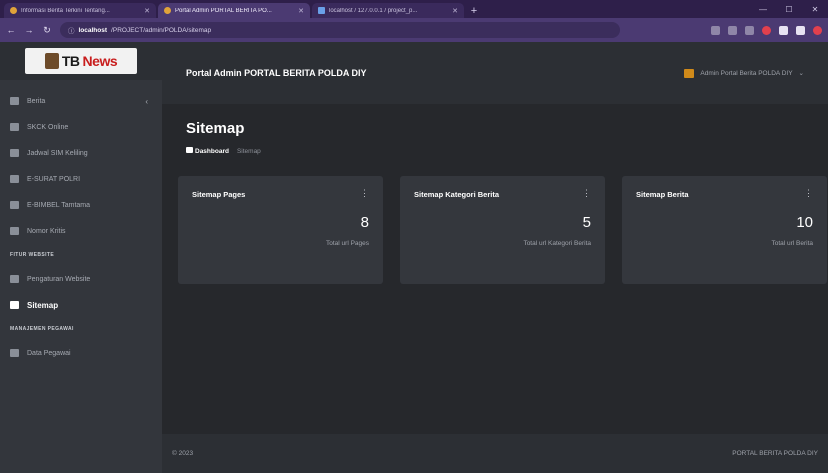 Image resolution: width=828 pixels, height=473 pixels. What do you see at coordinates (47, 30) in the screenshot?
I see `reload-icon: ↻` at bounding box center [47, 30].